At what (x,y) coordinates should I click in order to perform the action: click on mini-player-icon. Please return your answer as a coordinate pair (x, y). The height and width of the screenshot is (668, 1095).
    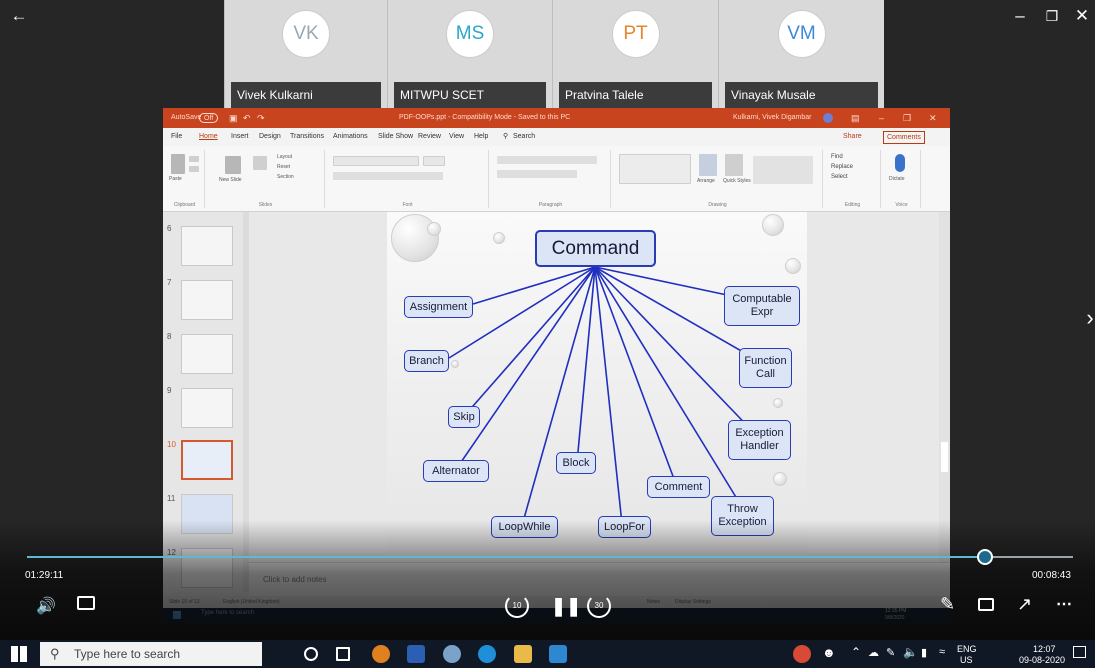
    Looking at the image, I should click on (986, 604).